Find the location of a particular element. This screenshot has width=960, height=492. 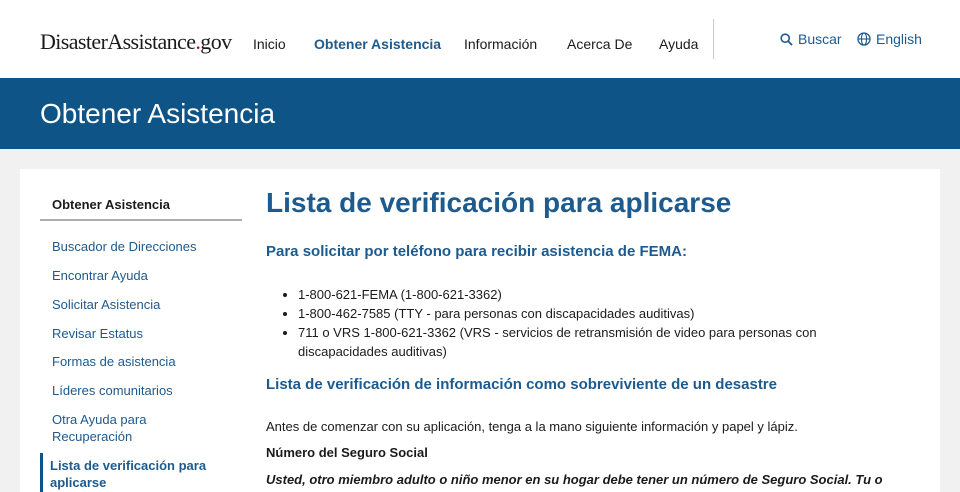

nav-ayuda: Ayuda is located at coordinates (678, 44).